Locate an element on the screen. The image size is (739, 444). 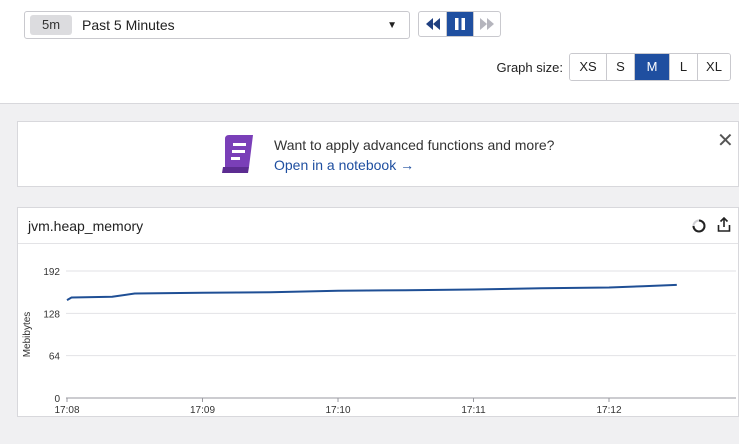
series-line is located at coordinates (371, 292).